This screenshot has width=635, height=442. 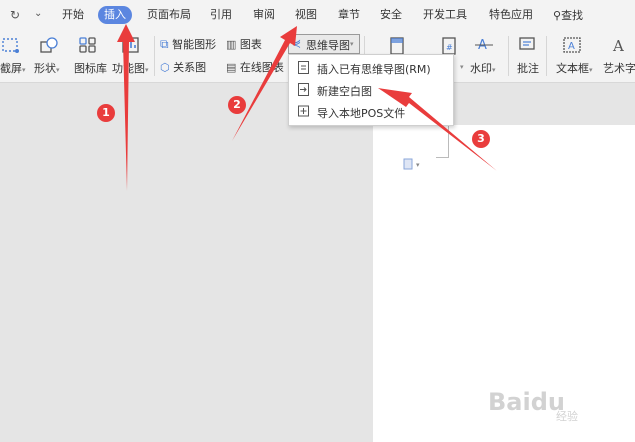 I want to click on watermark-icon: A, so click(x=484, y=45).